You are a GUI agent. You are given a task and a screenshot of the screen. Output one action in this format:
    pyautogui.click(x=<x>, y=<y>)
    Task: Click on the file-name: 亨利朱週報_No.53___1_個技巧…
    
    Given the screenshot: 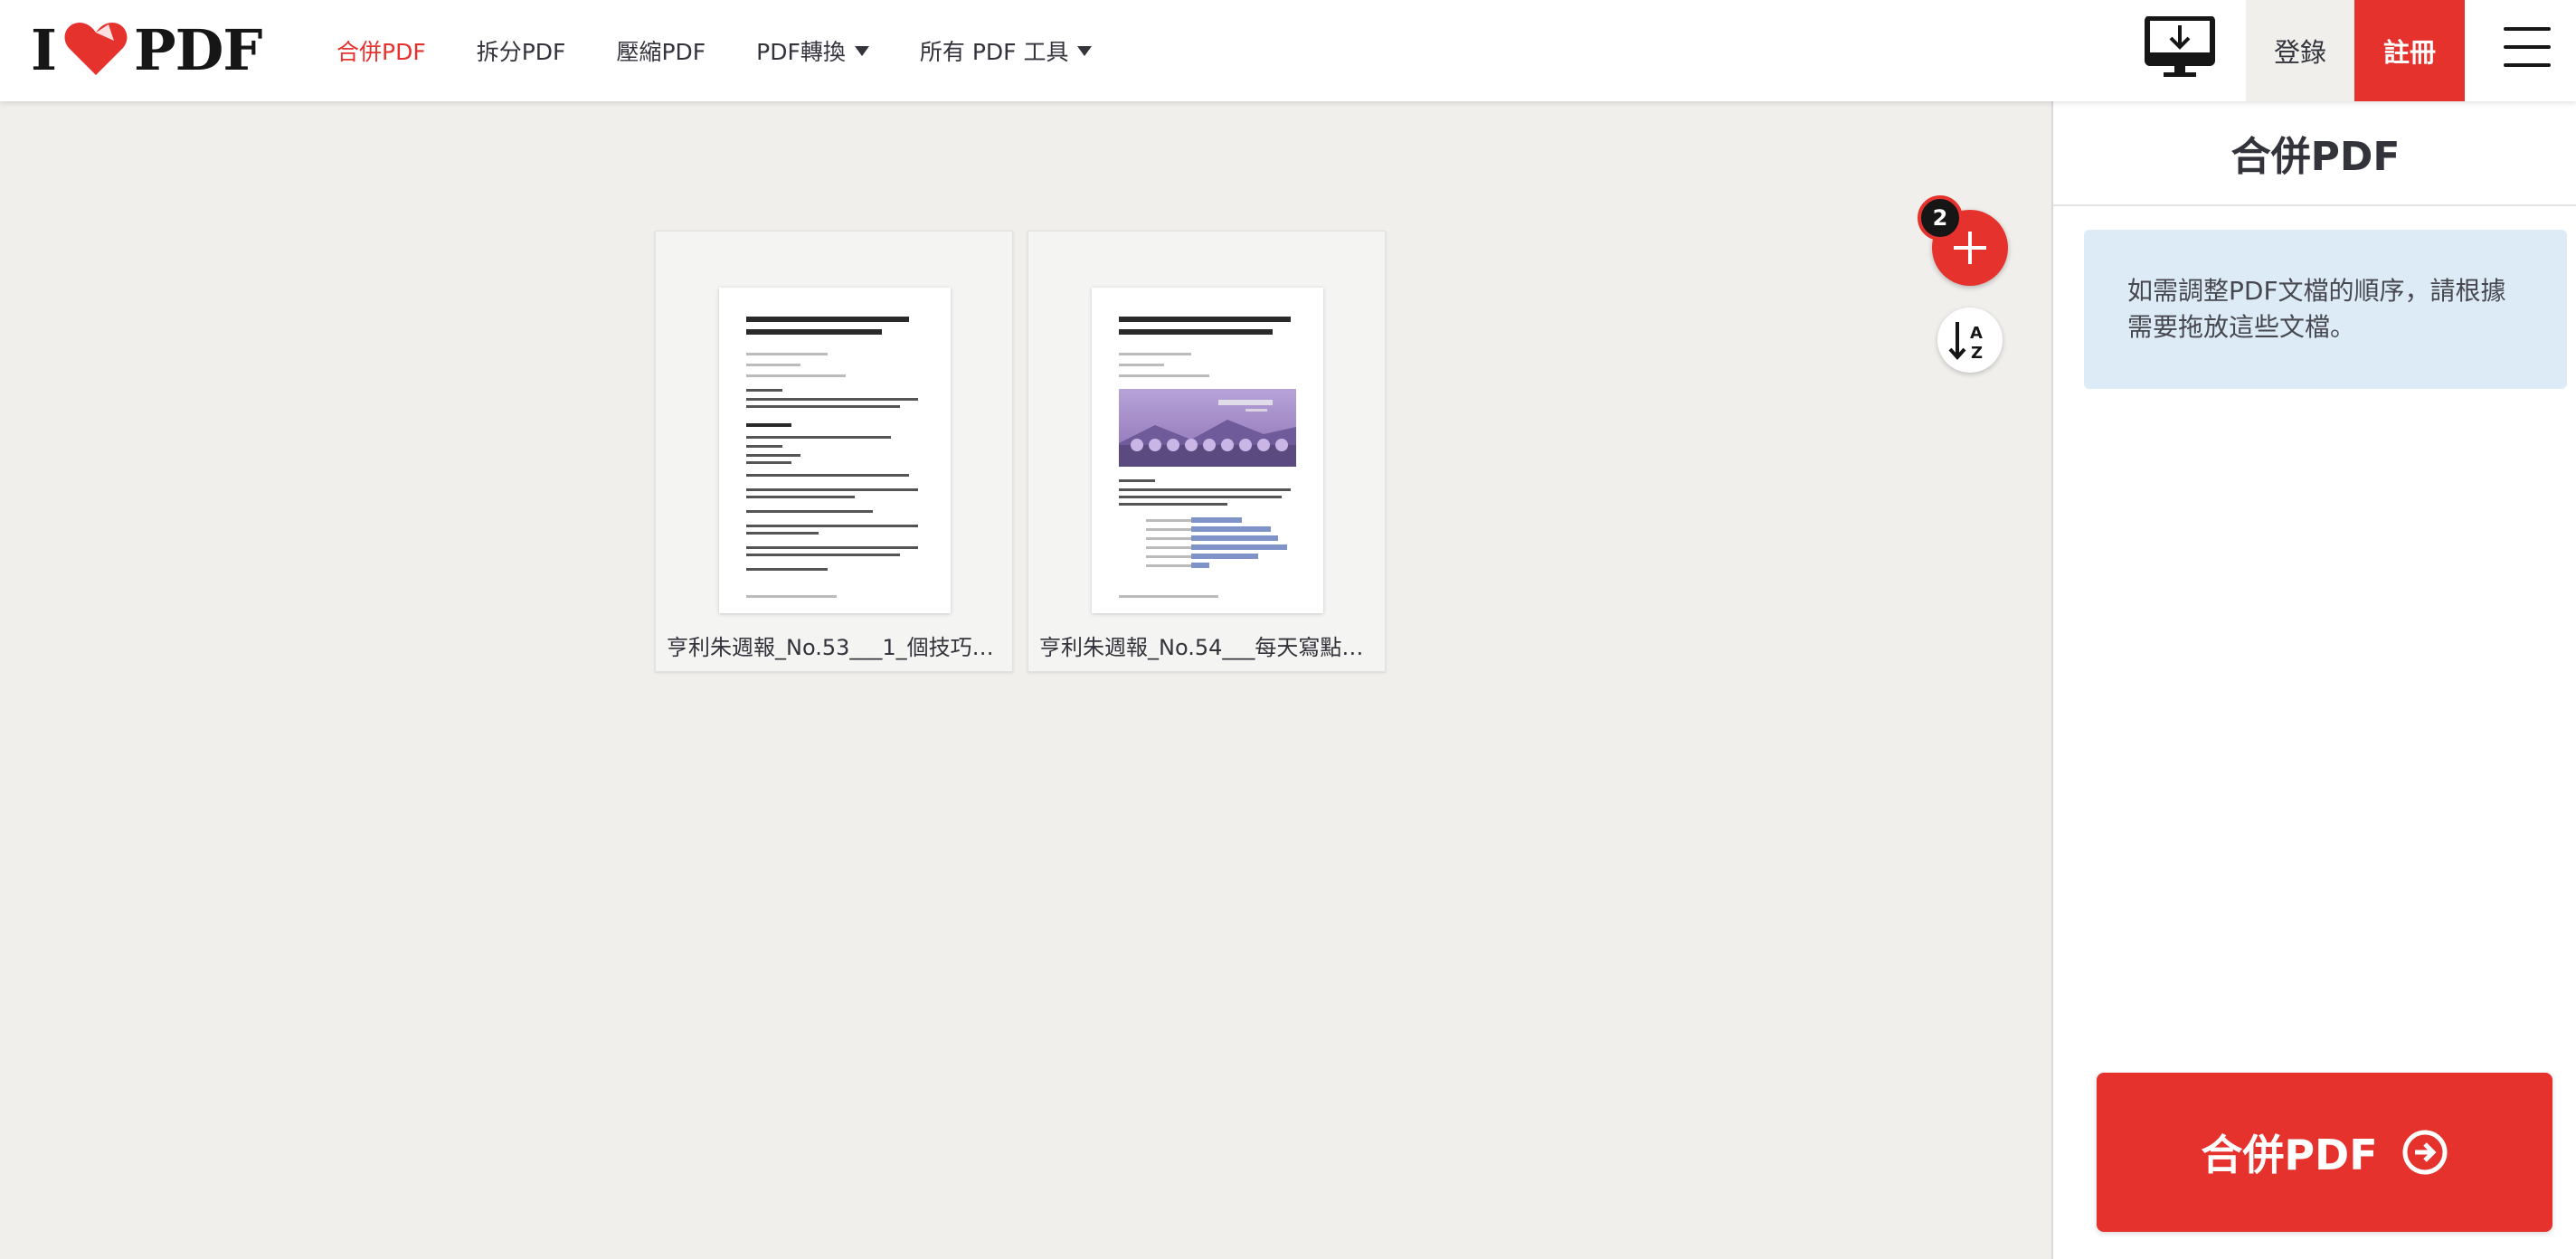 What is the action you would take?
    pyautogui.click(x=831, y=648)
    